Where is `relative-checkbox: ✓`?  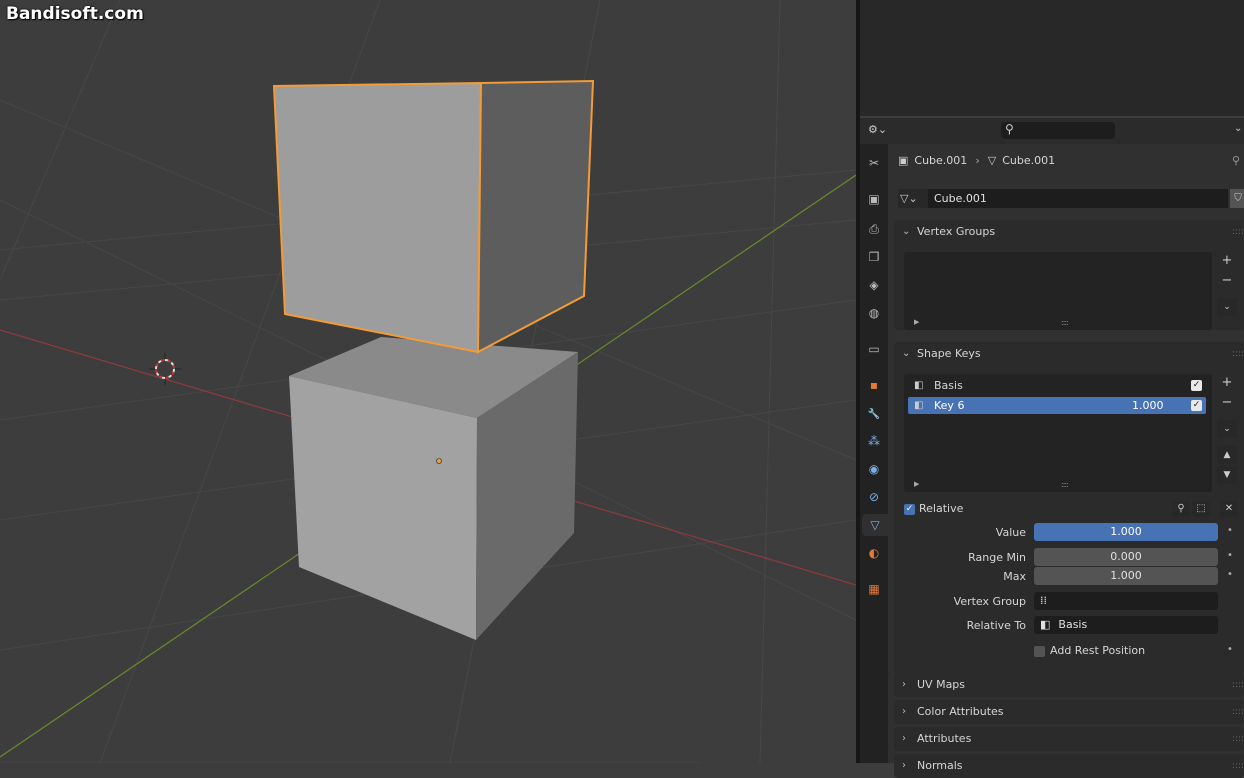
relative-checkbox: ✓ is located at coordinates (909, 509).